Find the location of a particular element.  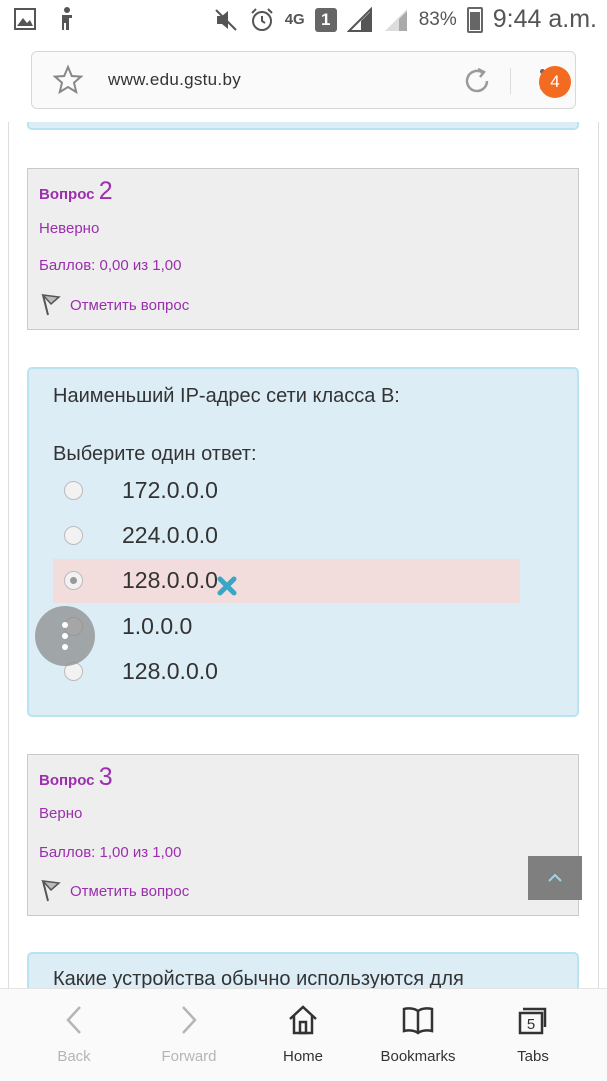

nav-home-label: Home is located at coordinates (303, 1056).